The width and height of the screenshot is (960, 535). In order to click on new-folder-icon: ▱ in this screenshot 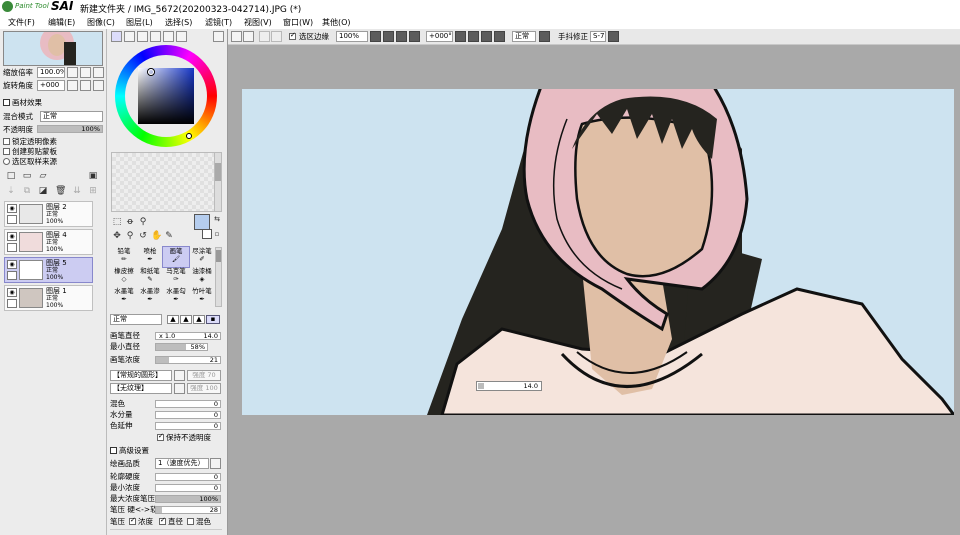, I will do `click(43, 176)`.